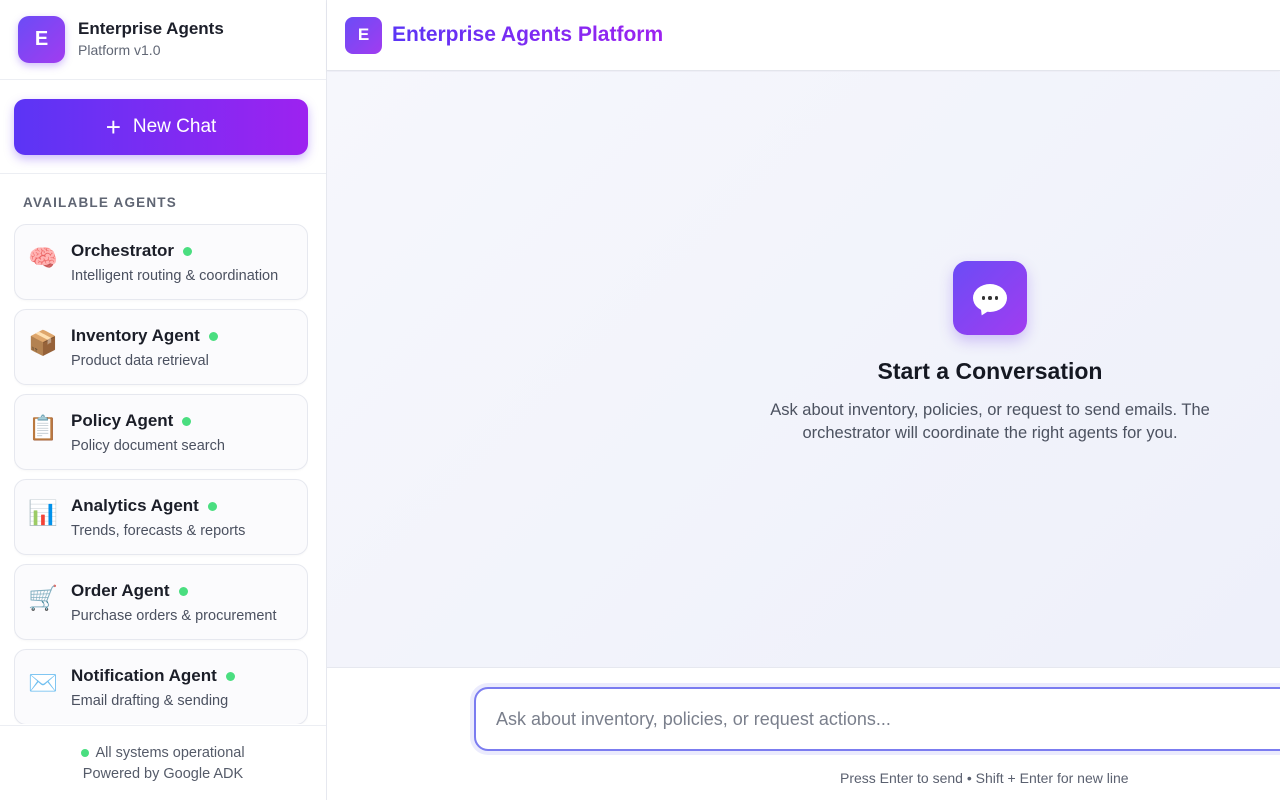 Image resolution: width=1280 pixels, height=800 pixels. Describe the element at coordinates (41, 39) in the screenshot. I see `brand-logo: E` at that location.